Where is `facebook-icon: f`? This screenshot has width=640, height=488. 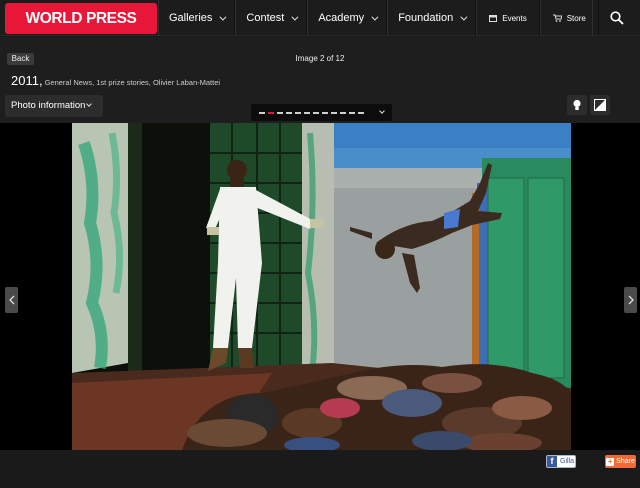 facebook-icon: f is located at coordinates (552, 461).